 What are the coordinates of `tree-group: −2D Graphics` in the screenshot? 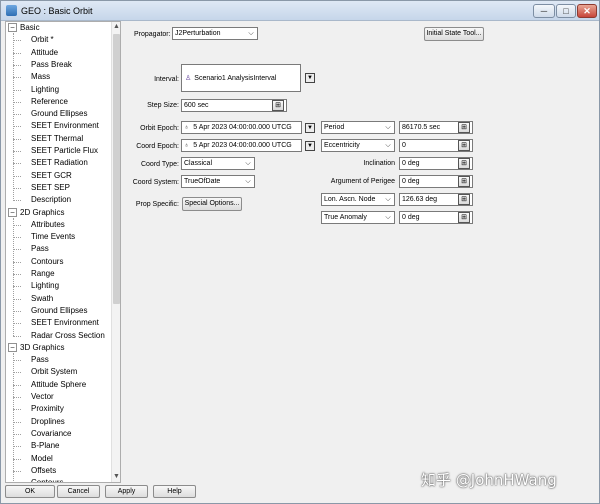 It's located at (36, 213).